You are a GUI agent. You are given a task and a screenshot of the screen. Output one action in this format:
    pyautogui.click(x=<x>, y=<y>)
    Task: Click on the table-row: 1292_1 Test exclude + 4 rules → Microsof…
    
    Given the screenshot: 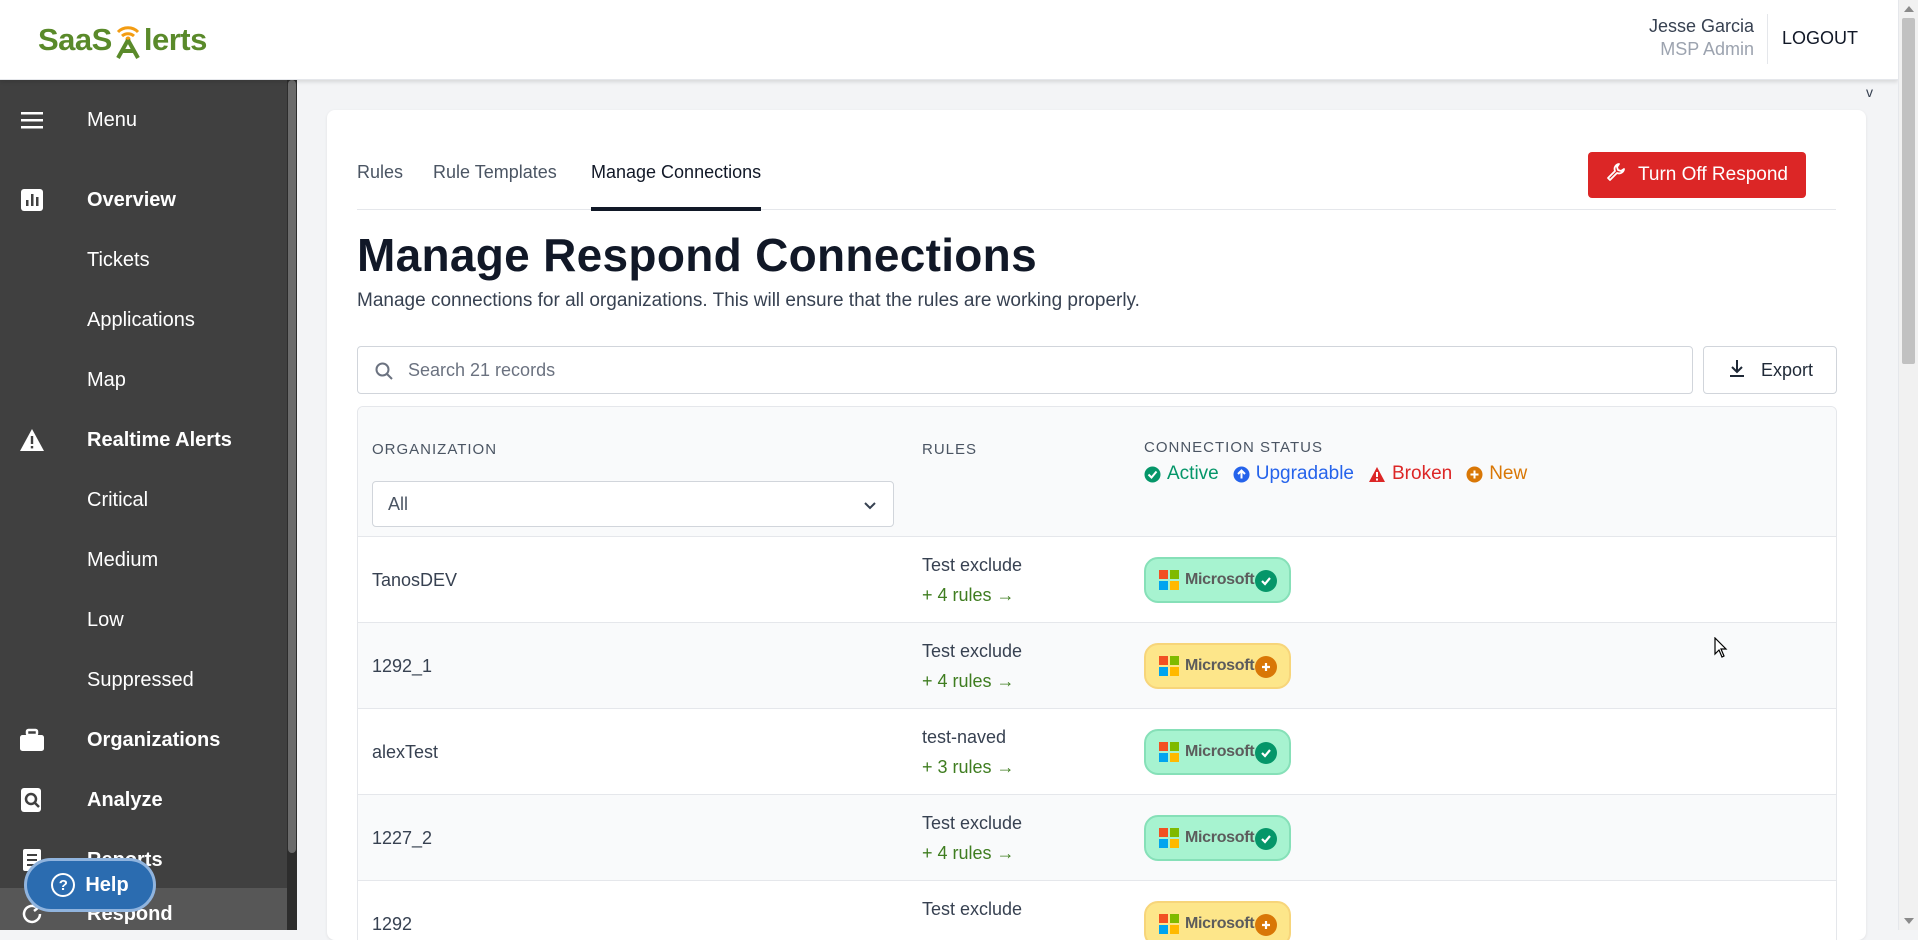 What is the action you would take?
    pyautogui.click(x=1097, y=666)
    